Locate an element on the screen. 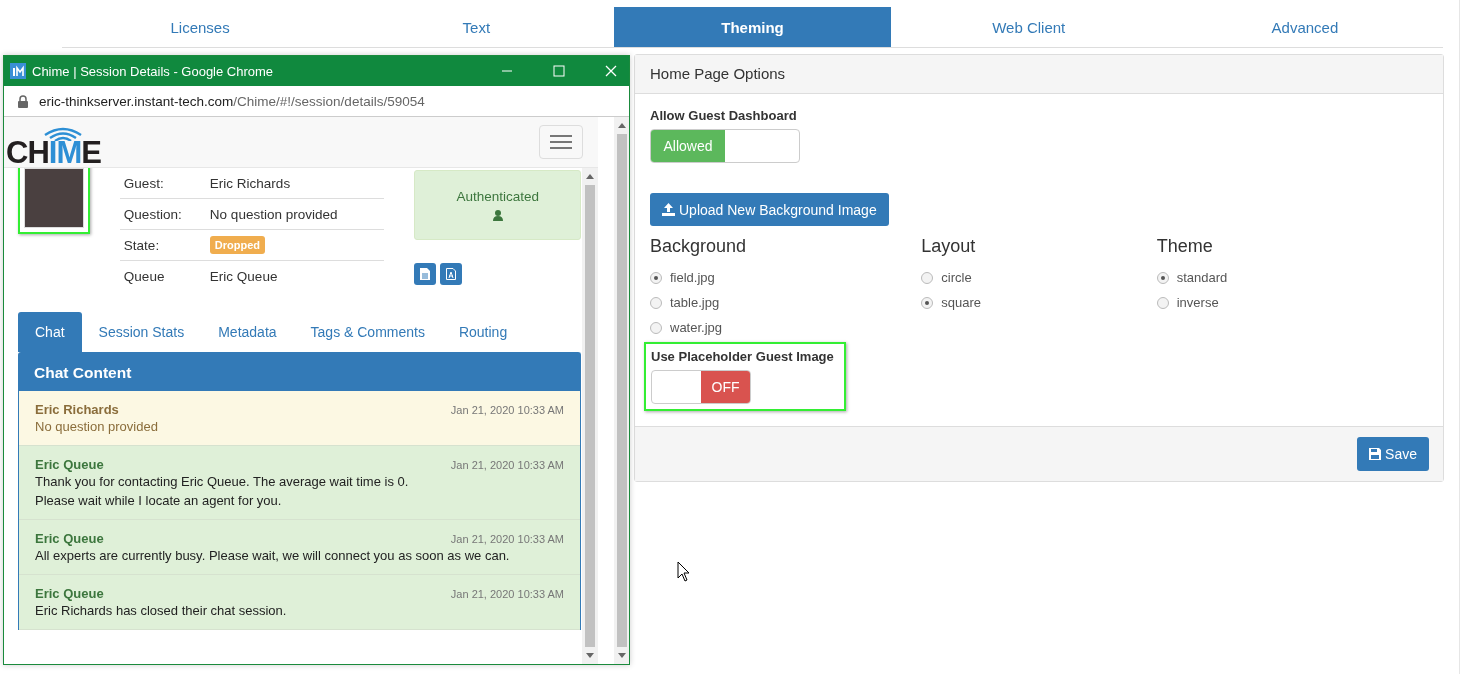 The height and width of the screenshot is (674, 1460). message-text: Please wait while I locate an agent for you. is located at coordinates (159, 501).